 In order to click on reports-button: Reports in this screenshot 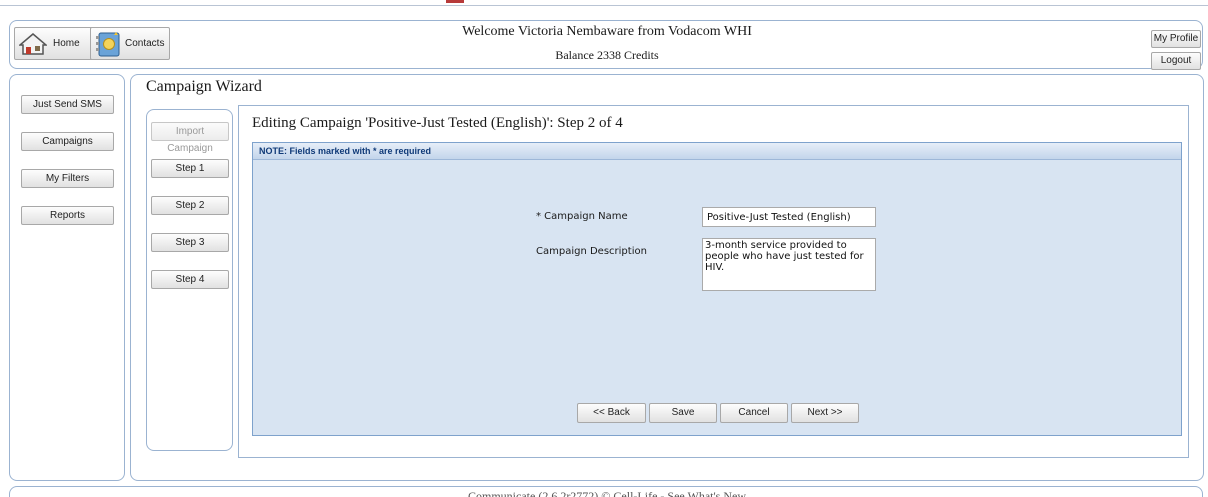, I will do `click(67, 215)`.